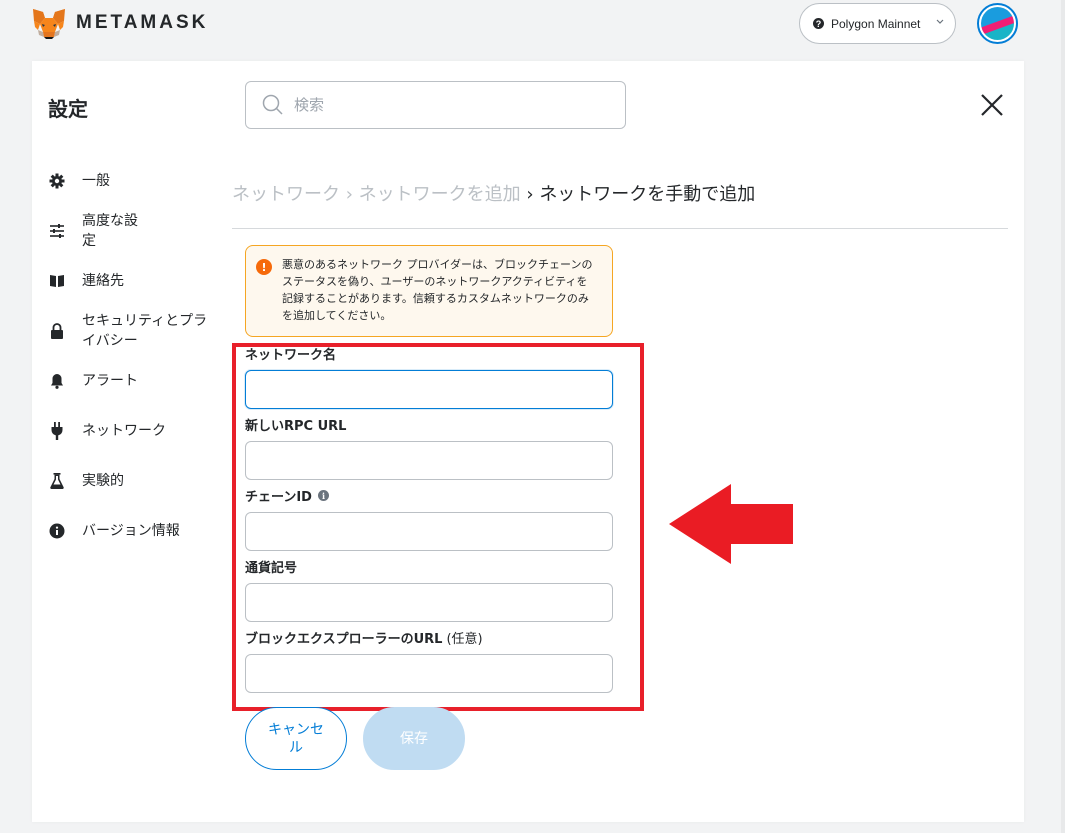 The height and width of the screenshot is (833, 1065). I want to click on network-name-label: ネットワーク名, so click(290, 353).